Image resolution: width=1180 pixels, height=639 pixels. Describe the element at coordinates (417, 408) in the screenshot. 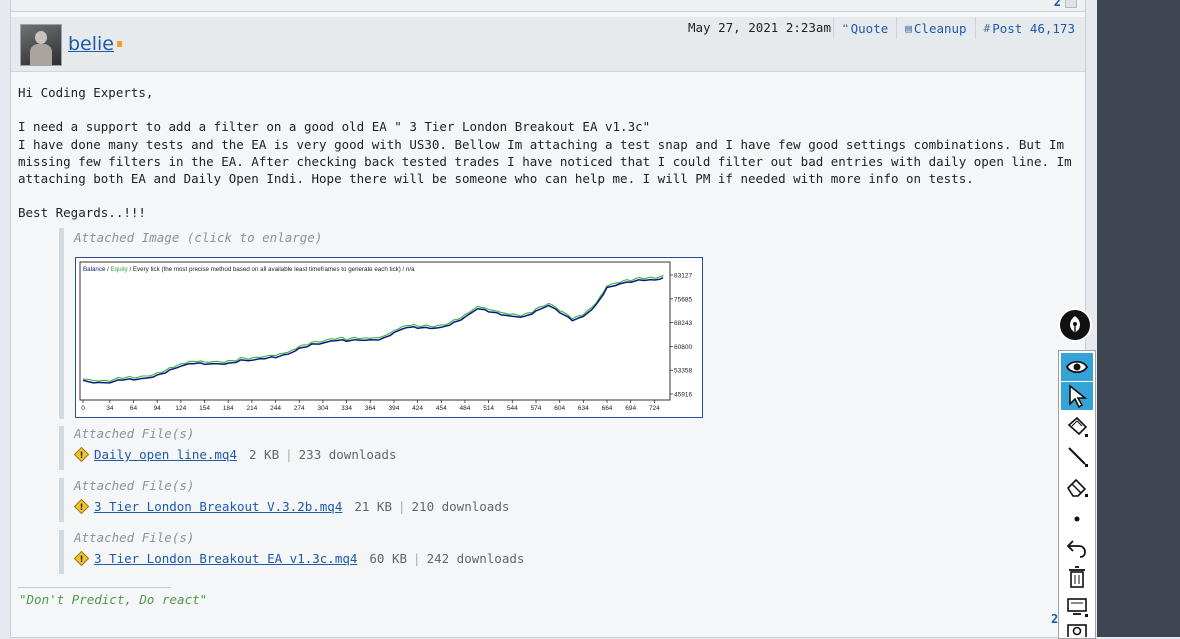

I see `x-tick-label: 424` at that location.